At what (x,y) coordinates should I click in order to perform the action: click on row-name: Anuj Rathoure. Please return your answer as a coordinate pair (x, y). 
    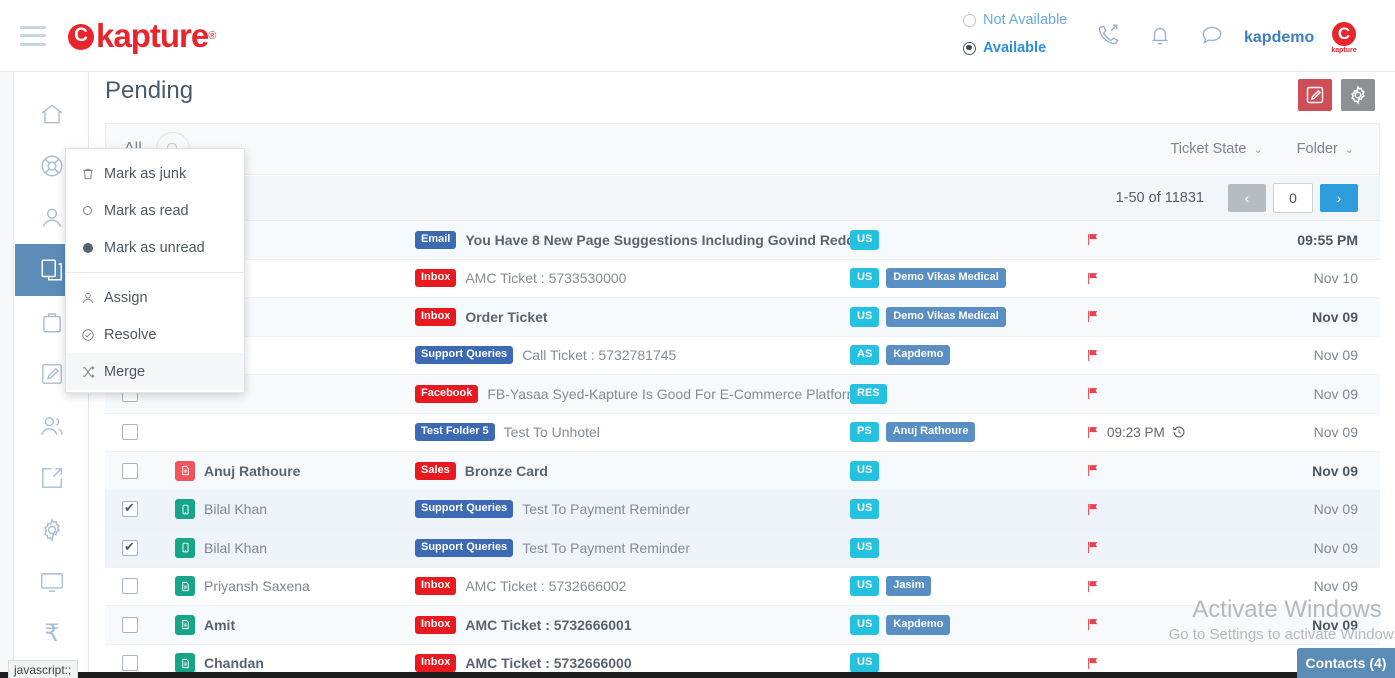
    Looking at the image, I should click on (252, 470).